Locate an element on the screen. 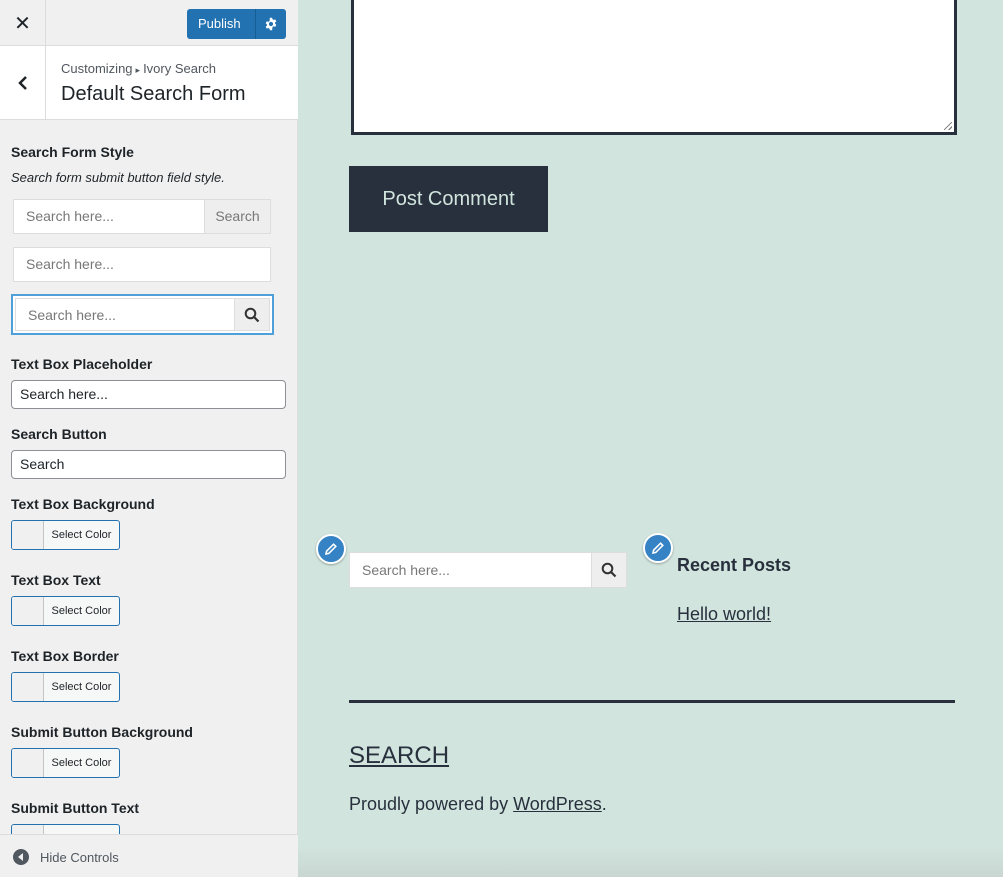 This screenshot has height=877, width=1003. close-icon: ✕ is located at coordinates (22, 23).